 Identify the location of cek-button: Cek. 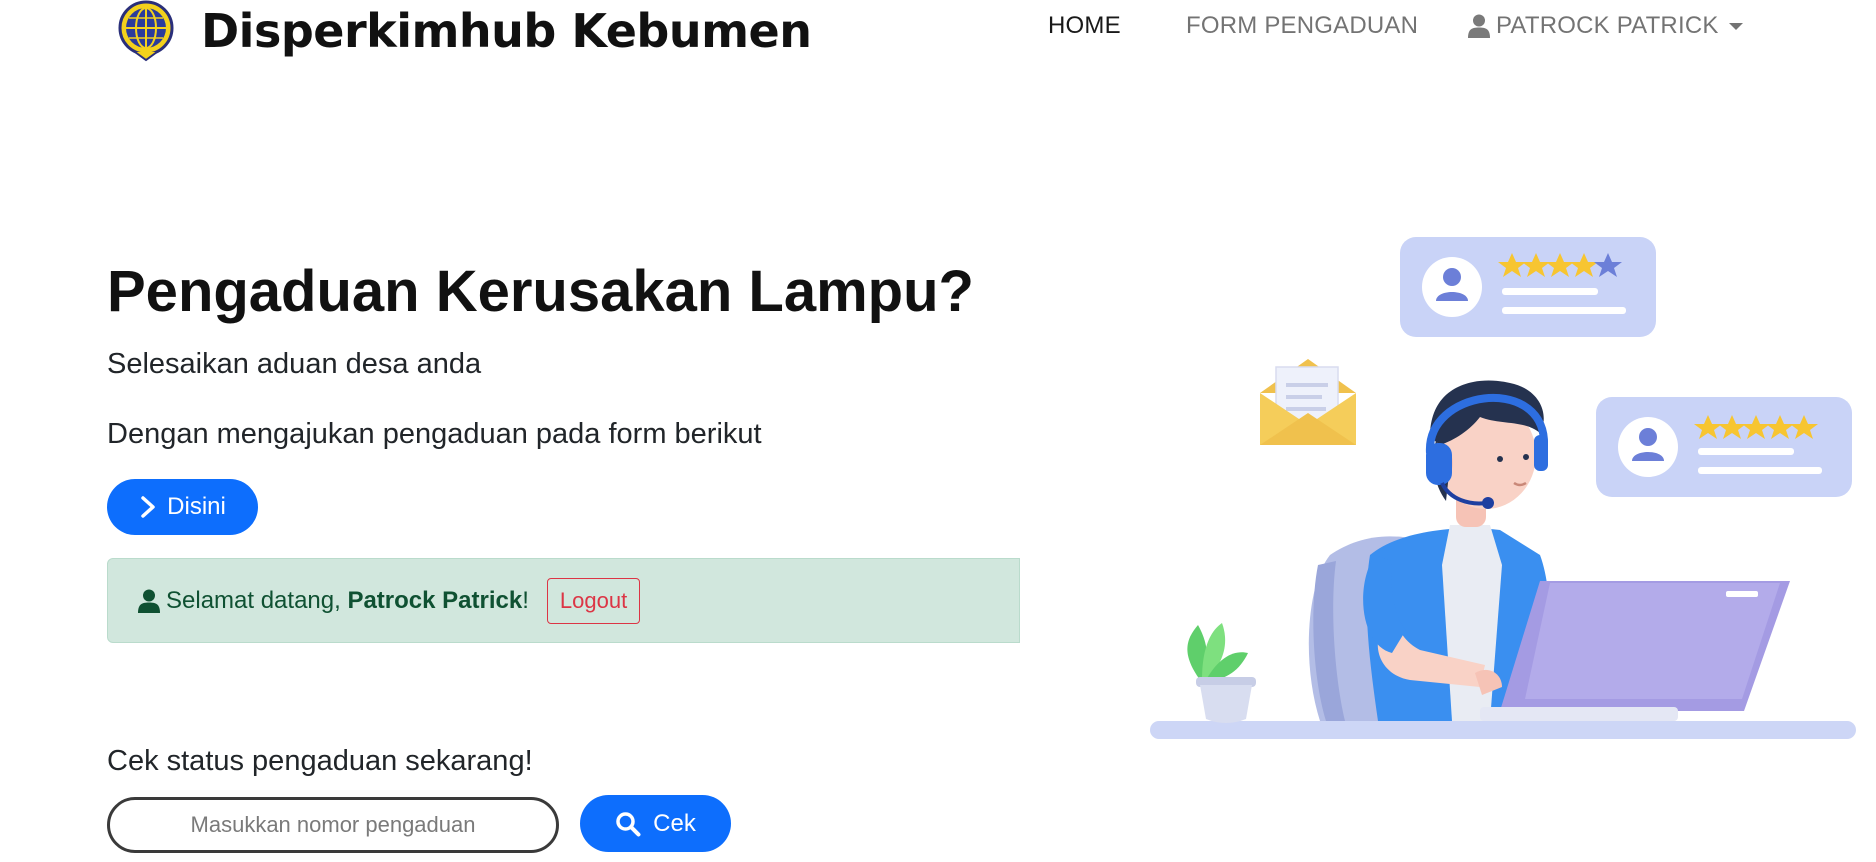
(655, 823).